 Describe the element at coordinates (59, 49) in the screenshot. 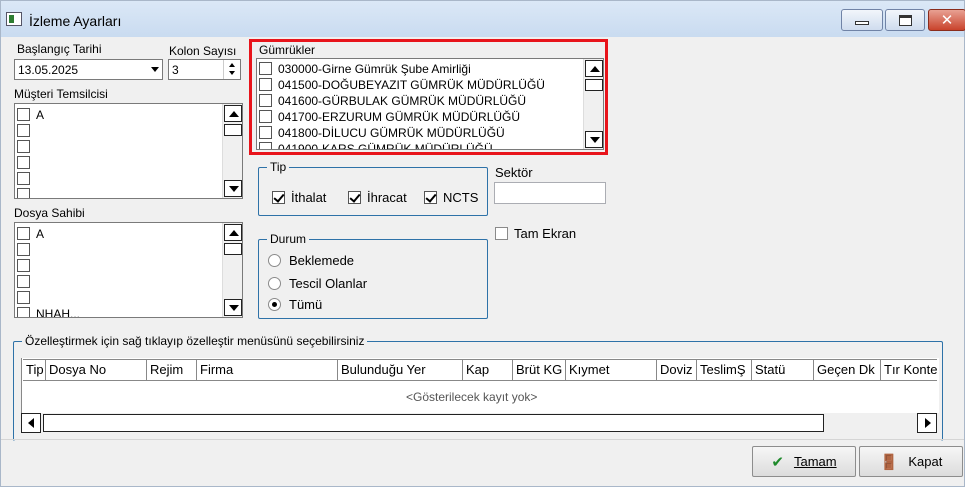

I see `start-date-label: Başlangıç Tarihi` at that location.